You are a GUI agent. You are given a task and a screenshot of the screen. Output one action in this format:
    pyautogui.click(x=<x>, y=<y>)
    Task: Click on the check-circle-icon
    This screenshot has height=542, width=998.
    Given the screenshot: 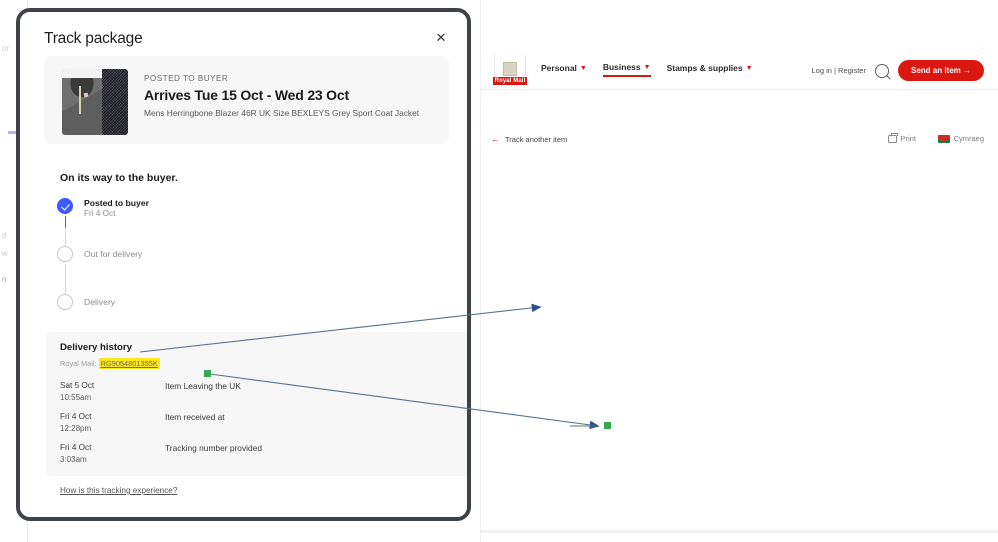 What is the action you would take?
    pyautogui.click(x=65, y=206)
    